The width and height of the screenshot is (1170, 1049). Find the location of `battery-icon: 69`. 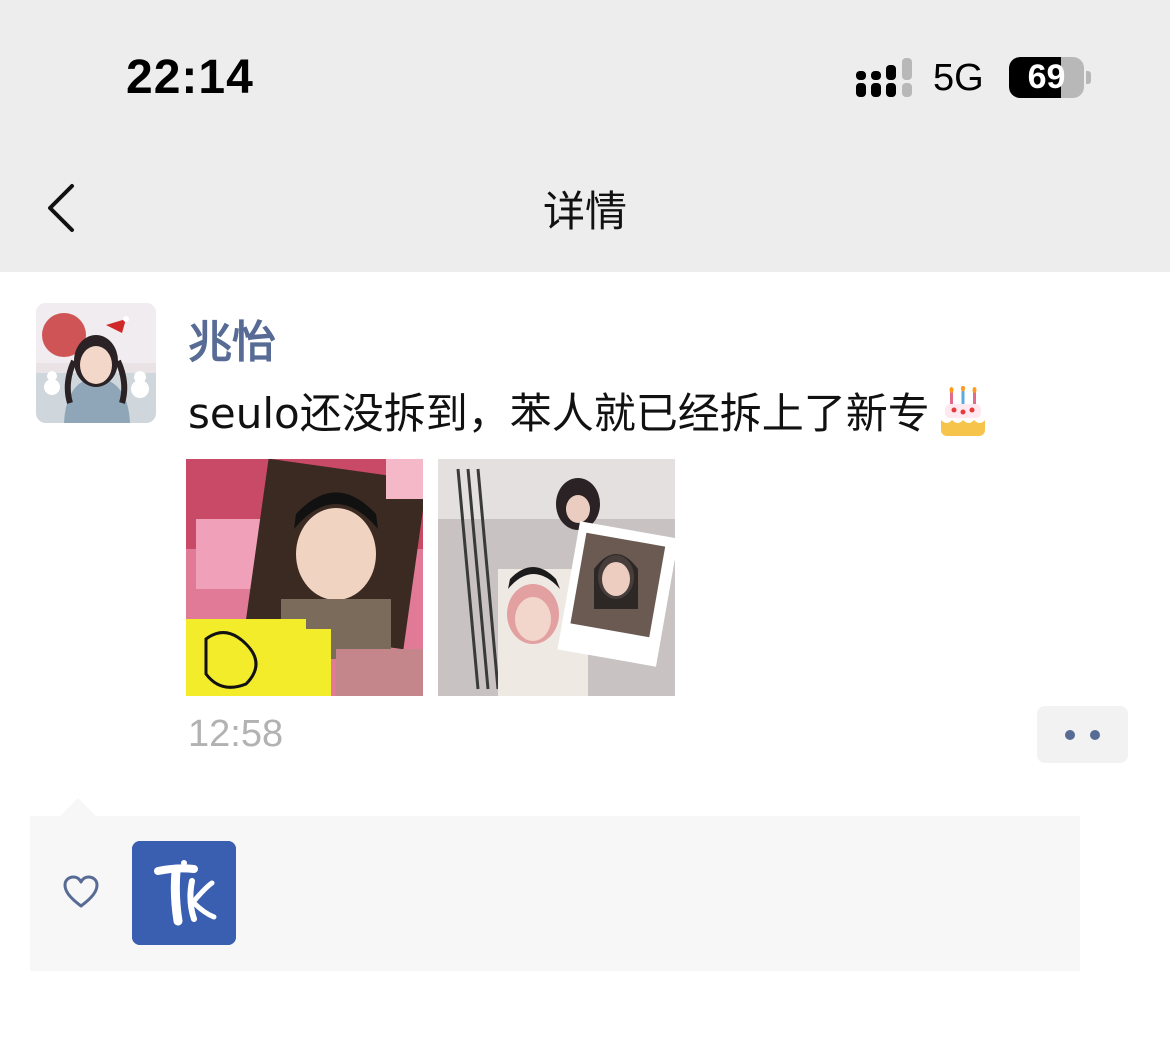

battery-icon: 69 is located at coordinates (1046, 77).